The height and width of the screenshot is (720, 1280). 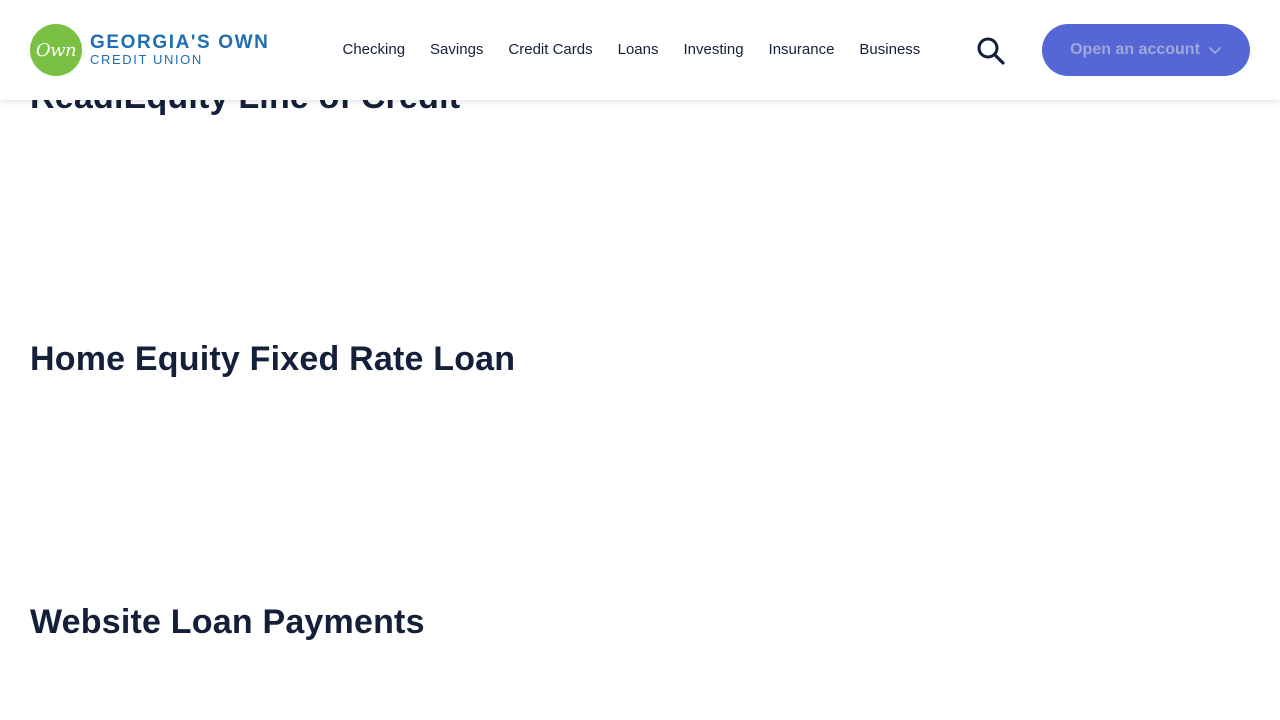 What do you see at coordinates (227, 622) in the screenshot?
I see `section-title-website-loan-payments: Website Loan Payments` at bounding box center [227, 622].